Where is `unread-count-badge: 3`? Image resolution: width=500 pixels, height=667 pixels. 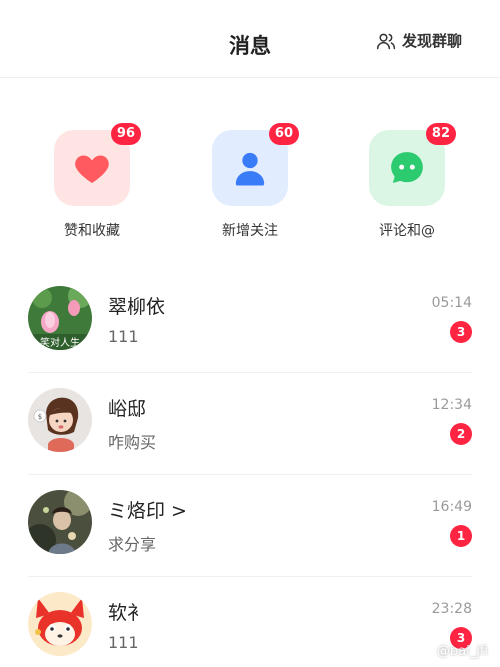
unread-count-badge: 3 is located at coordinates (461, 332).